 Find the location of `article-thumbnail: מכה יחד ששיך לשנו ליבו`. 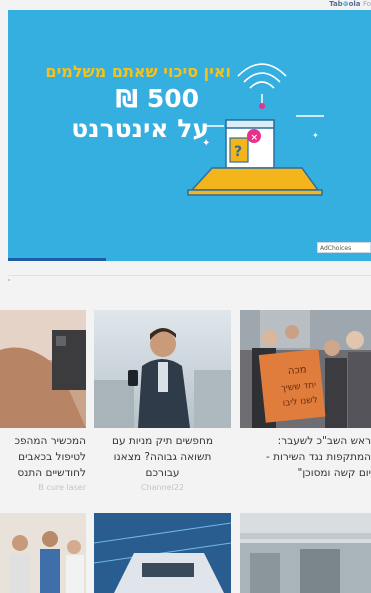

article-thumbnail: מכה יחד ששיך לשנו ליבו is located at coordinates (305, 369).